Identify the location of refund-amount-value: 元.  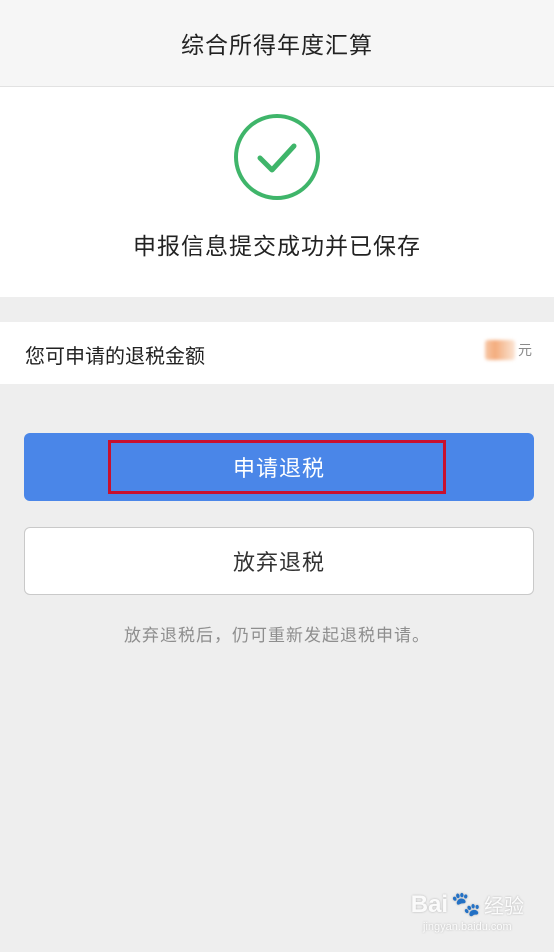
(508, 350).